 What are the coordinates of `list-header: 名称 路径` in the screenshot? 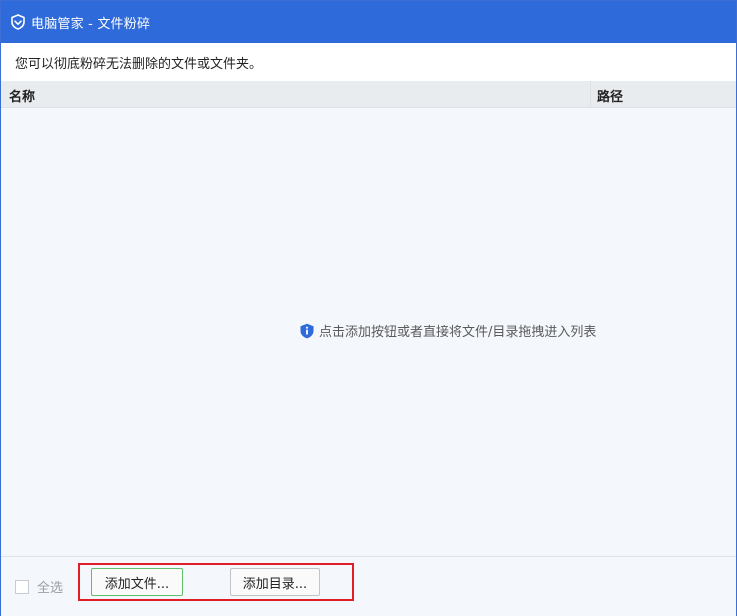 It's located at (368, 94).